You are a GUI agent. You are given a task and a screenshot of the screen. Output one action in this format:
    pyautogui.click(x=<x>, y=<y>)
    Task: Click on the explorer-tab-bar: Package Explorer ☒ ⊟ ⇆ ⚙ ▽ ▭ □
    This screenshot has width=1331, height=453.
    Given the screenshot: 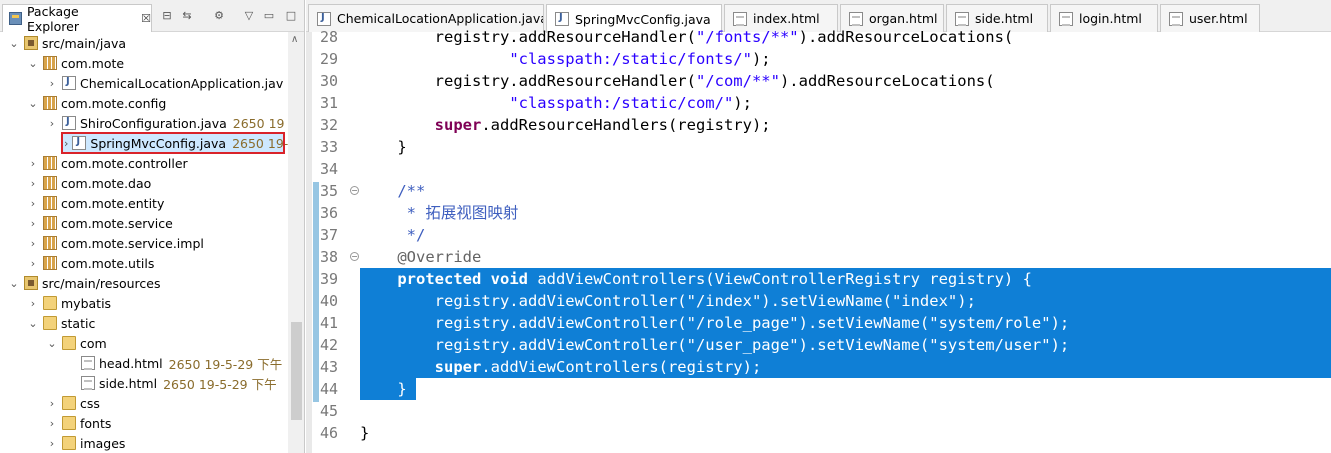 What is the action you would take?
    pyautogui.click(x=152, y=17)
    